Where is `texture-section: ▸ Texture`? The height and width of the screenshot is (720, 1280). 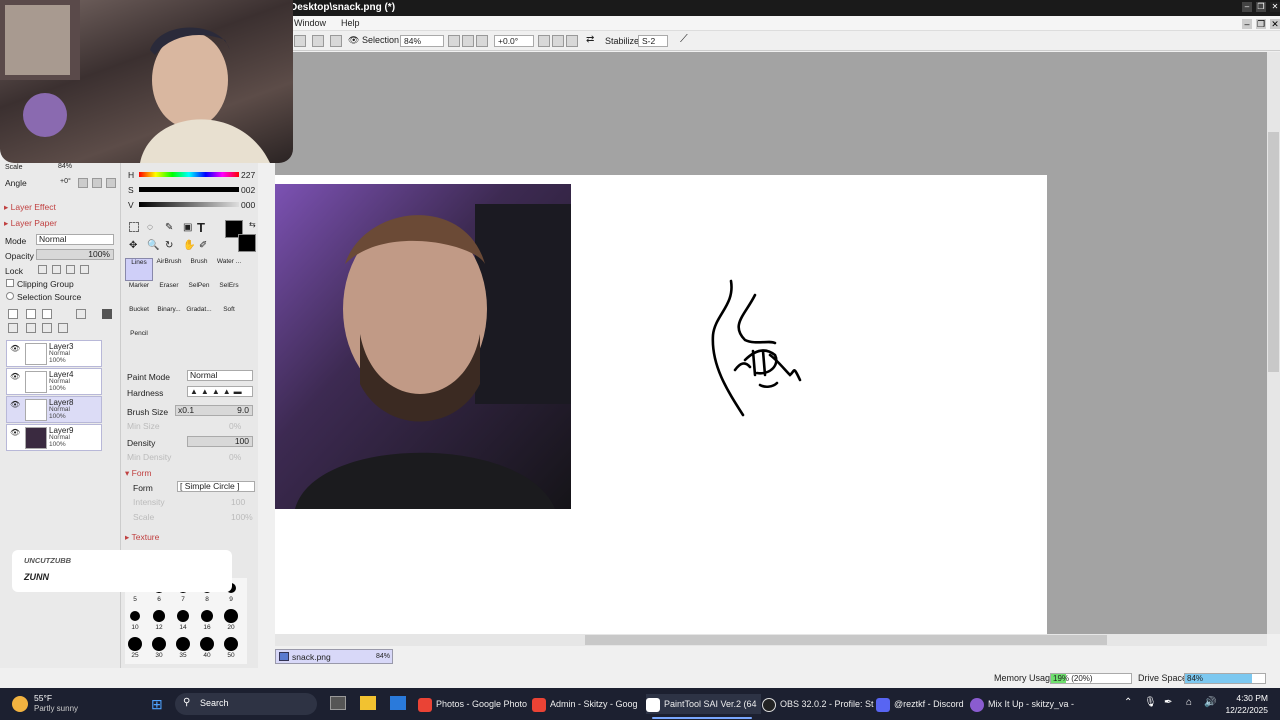
texture-section: ▸ Texture is located at coordinates (142, 537).